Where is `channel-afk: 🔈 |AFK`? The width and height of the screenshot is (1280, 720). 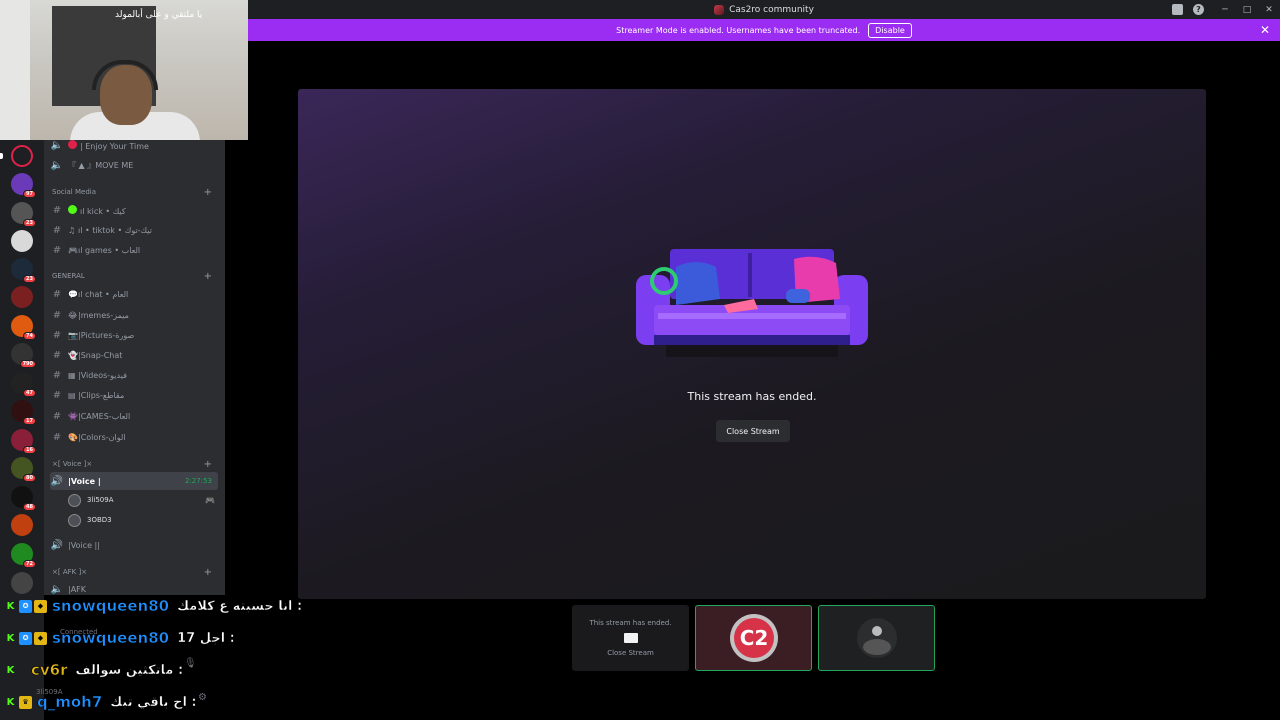 channel-afk: 🔈 |AFK is located at coordinates (134, 587).